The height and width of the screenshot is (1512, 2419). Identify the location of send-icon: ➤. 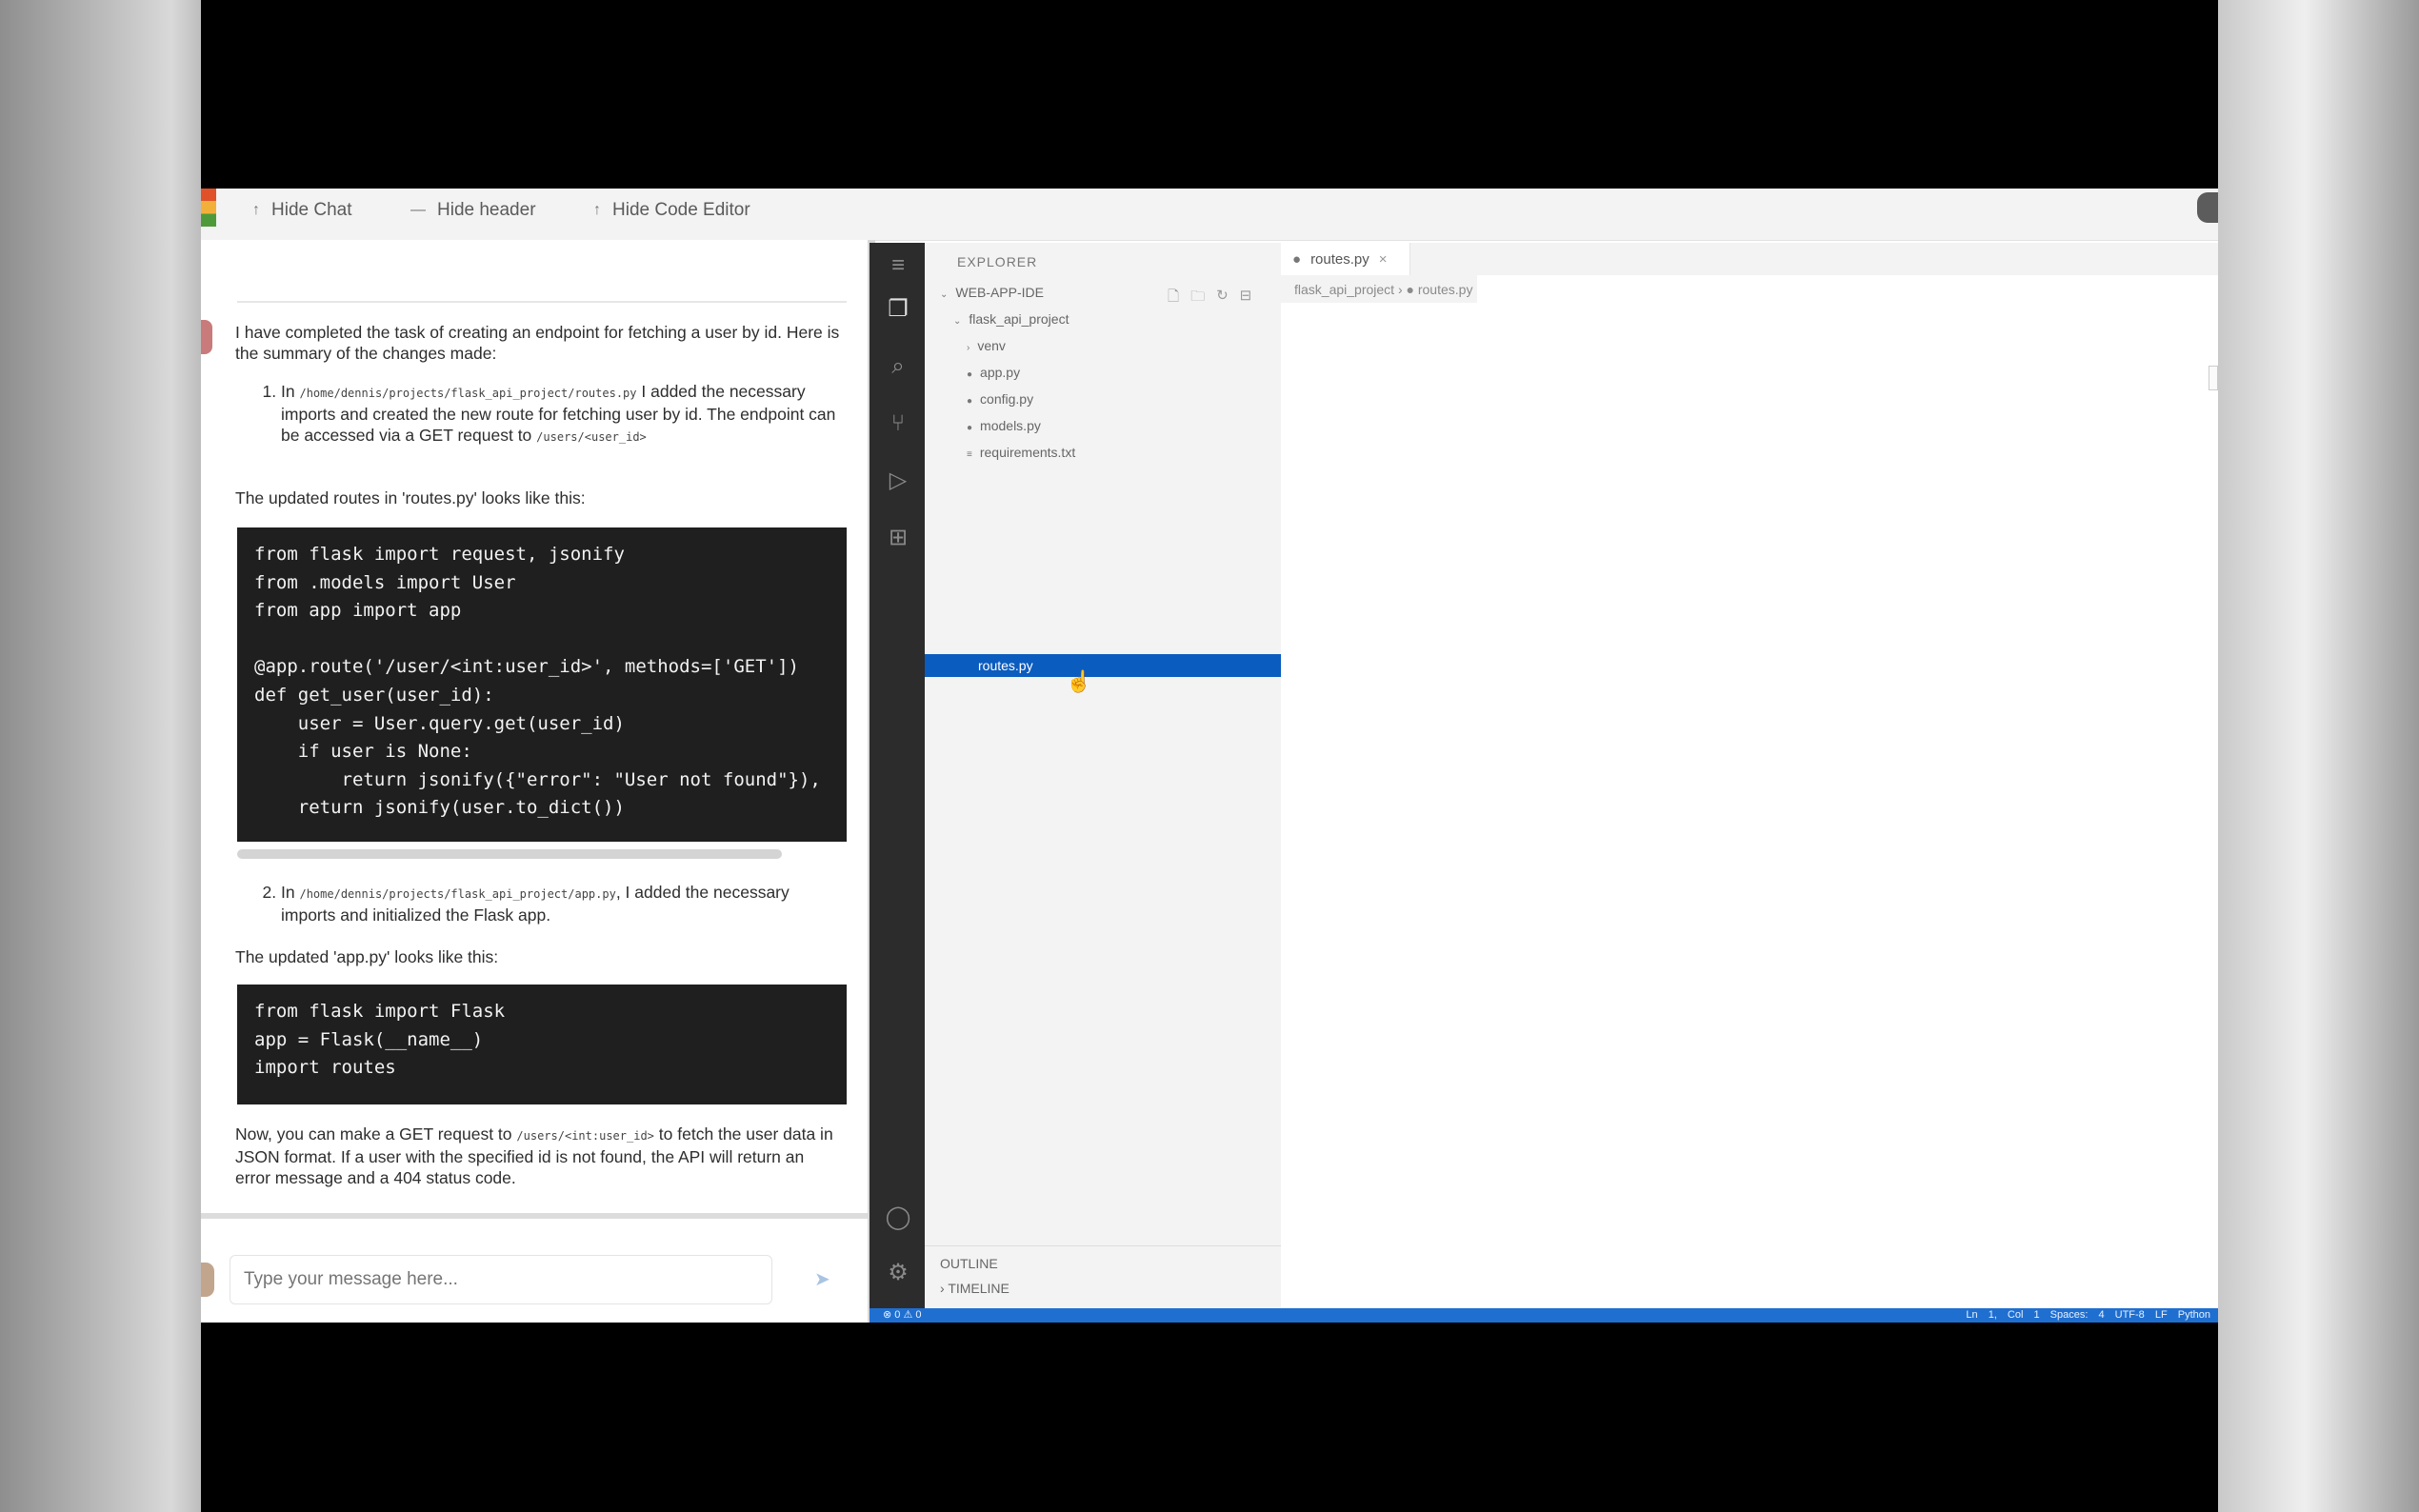
(822, 1279).